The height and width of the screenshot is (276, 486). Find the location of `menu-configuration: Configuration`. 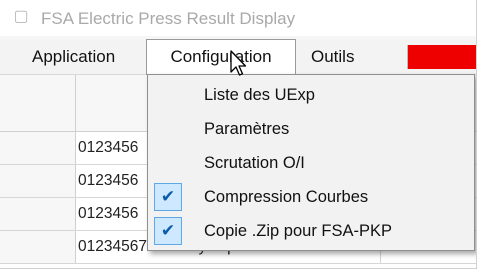

menu-configuration: Configuration is located at coordinates (221, 57).